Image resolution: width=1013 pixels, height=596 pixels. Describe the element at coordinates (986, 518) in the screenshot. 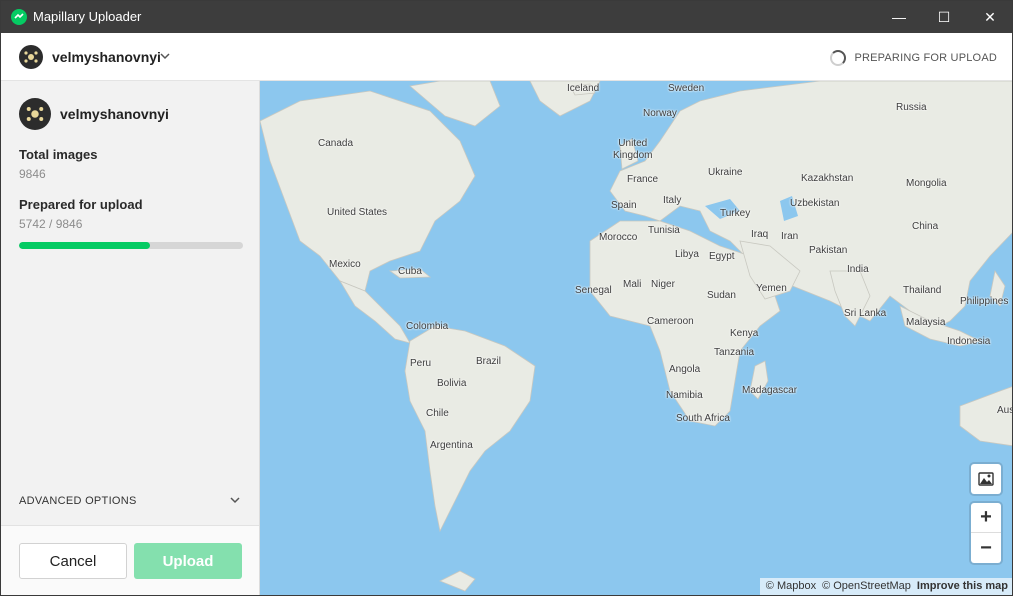

I see `zoom-in-button: +` at that location.